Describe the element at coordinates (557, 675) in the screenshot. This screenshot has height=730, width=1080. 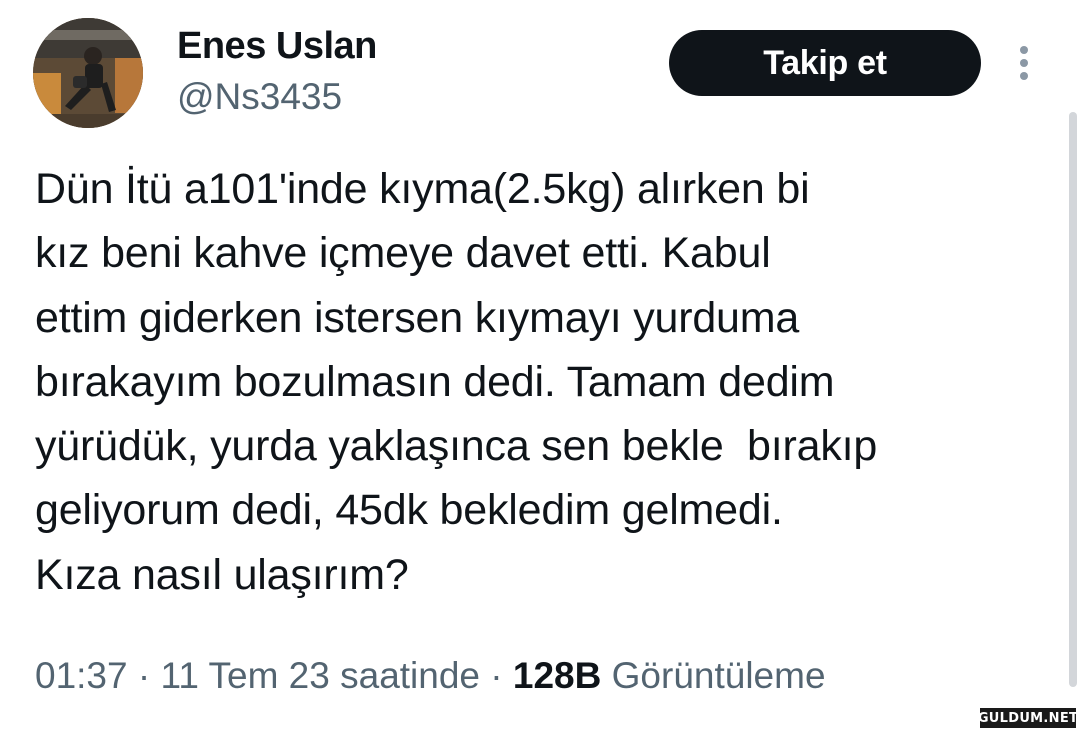
I see `views-count: 128B` at that location.